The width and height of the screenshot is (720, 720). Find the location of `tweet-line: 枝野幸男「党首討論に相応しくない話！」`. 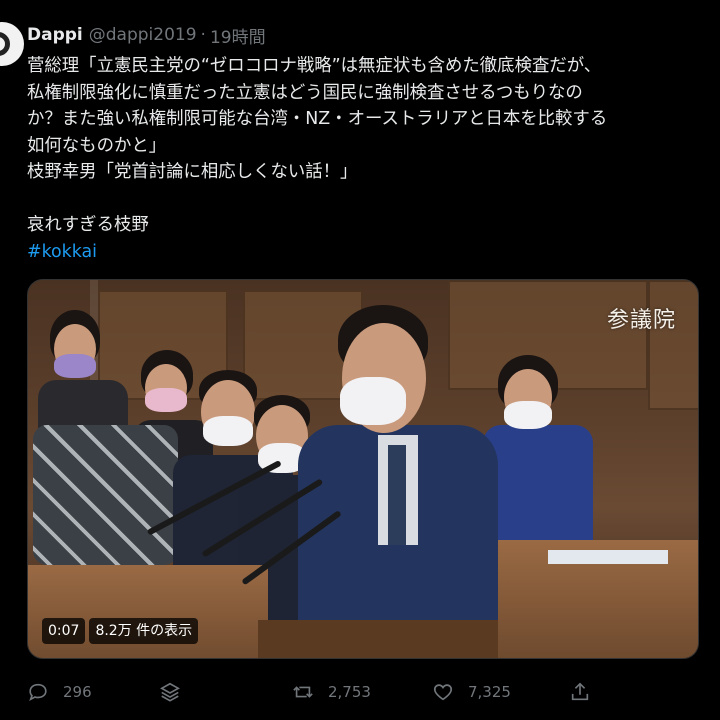

tweet-line: 枝野幸男「党首討論に相応しくない話！」 is located at coordinates (192, 172).